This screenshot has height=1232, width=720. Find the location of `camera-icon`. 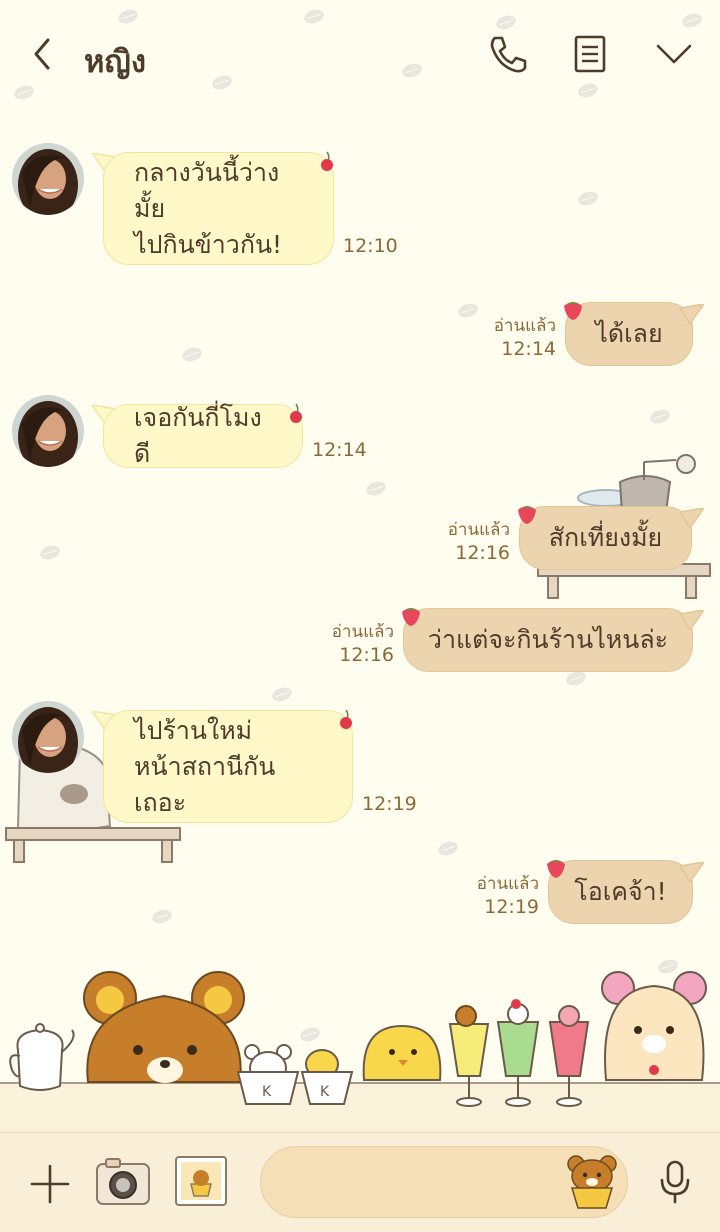

camera-icon is located at coordinates (123, 1182).